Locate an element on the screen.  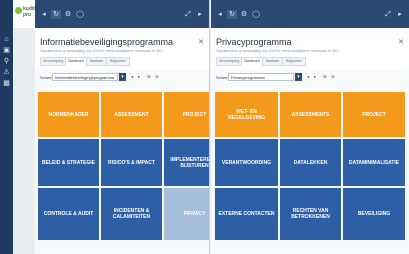
tile-rechten-van-betrokkenen: RECHTEN VAN BETROKKENEN is located at coordinates (310, 214).